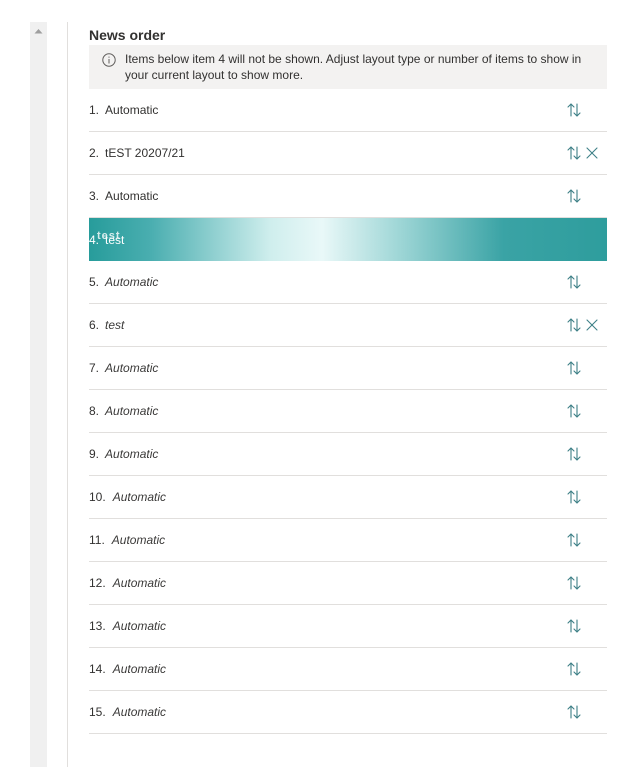 This screenshot has width=621, height=767. Describe the element at coordinates (348, 454) in the screenshot. I see `list-item: 9. Automatic` at that location.